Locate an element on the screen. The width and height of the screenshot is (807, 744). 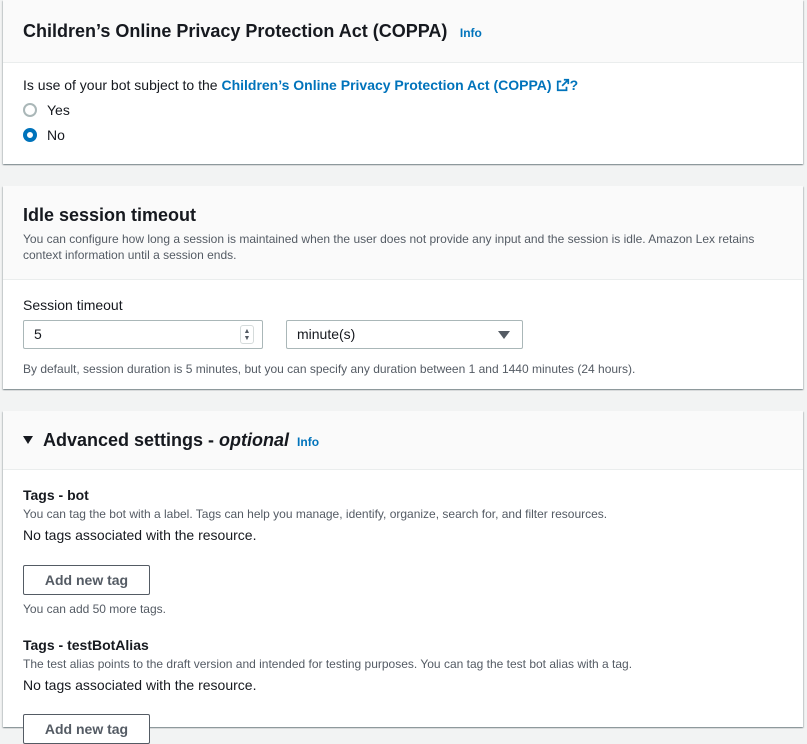
stepper-up-icon: ▲ is located at coordinates (247, 331).